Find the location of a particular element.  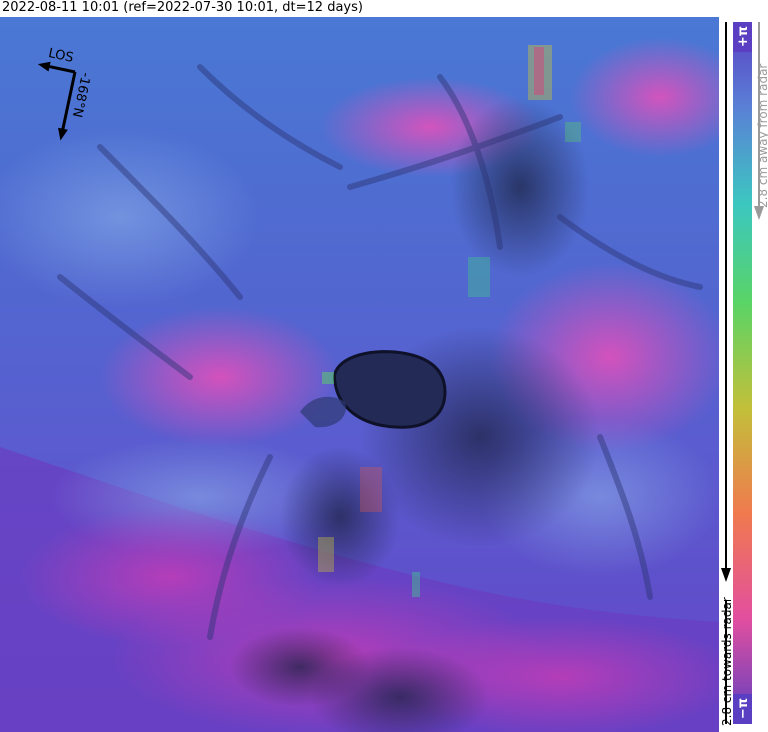

towards-bracket is located at coordinates (726, 302).